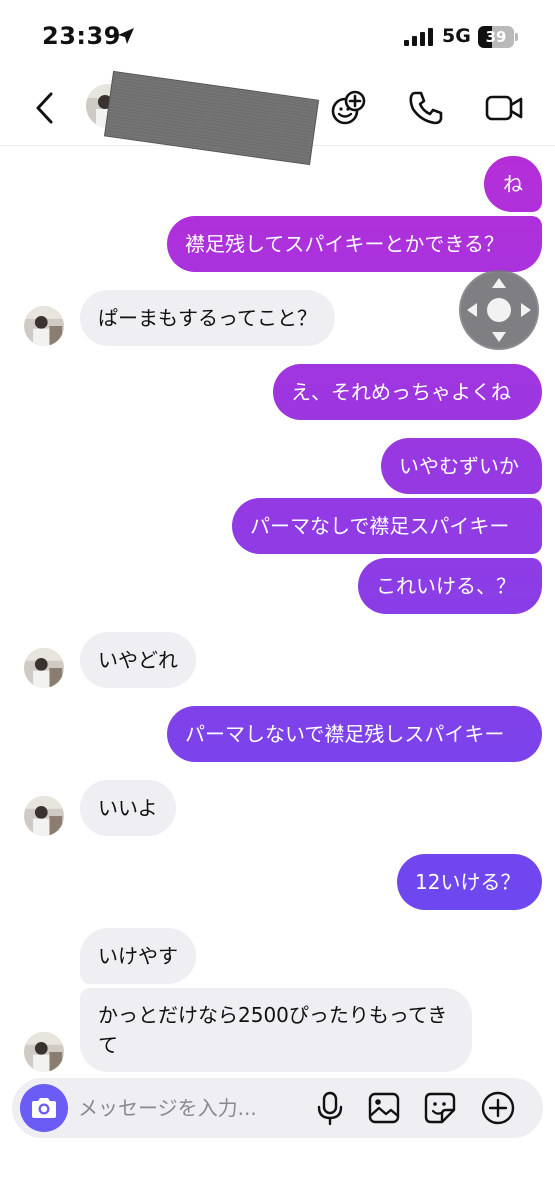  What do you see at coordinates (330, 1108) in the screenshot?
I see `microphone-icon` at bounding box center [330, 1108].